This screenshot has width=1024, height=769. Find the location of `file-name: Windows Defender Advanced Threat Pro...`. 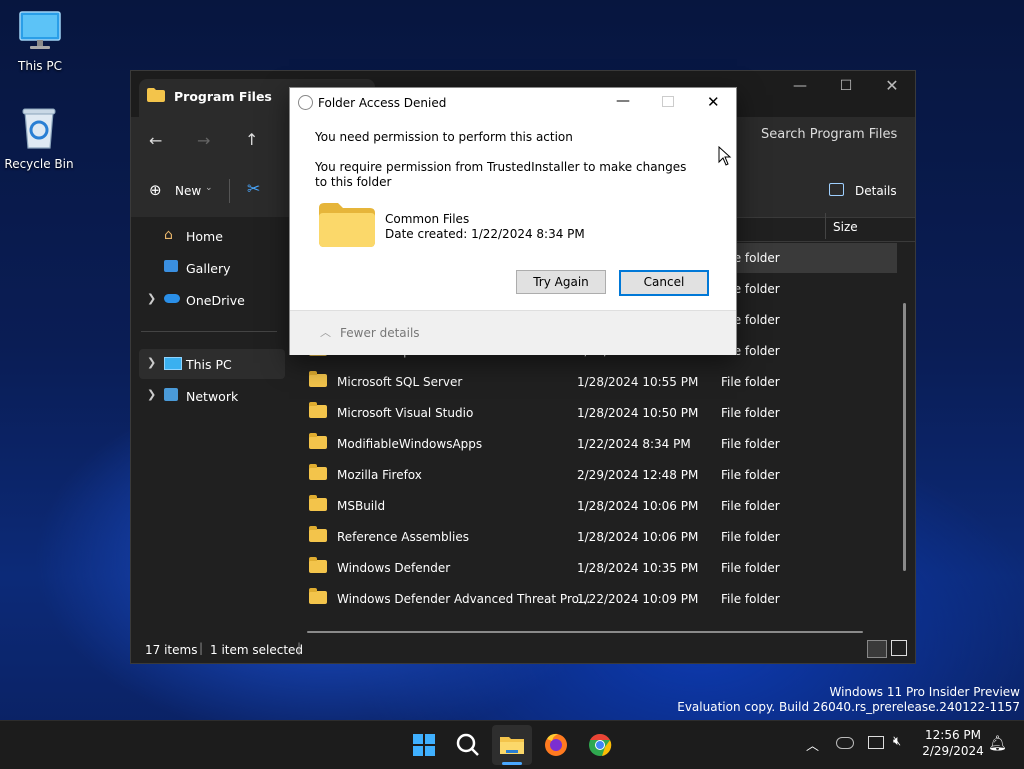

file-name: Windows Defender Advanced Threat Pro... is located at coordinates (464, 599).